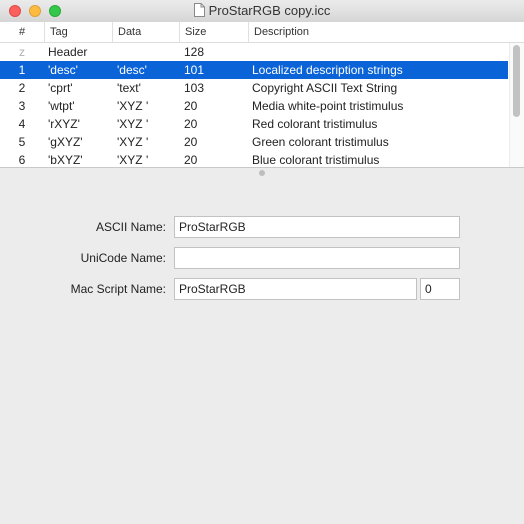  What do you see at coordinates (214, 32) in the screenshot?
I see `column-header-size: Size` at bounding box center [214, 32].